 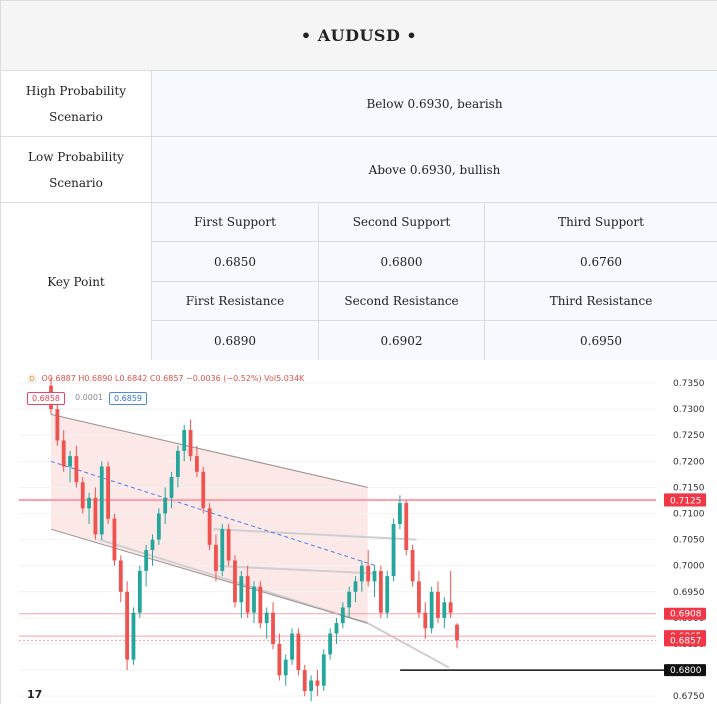 What do you see at coordinates (686, 671) in the screenshot?
I see `price-tag-label: 0.6800` at bounding box center [686, 671].